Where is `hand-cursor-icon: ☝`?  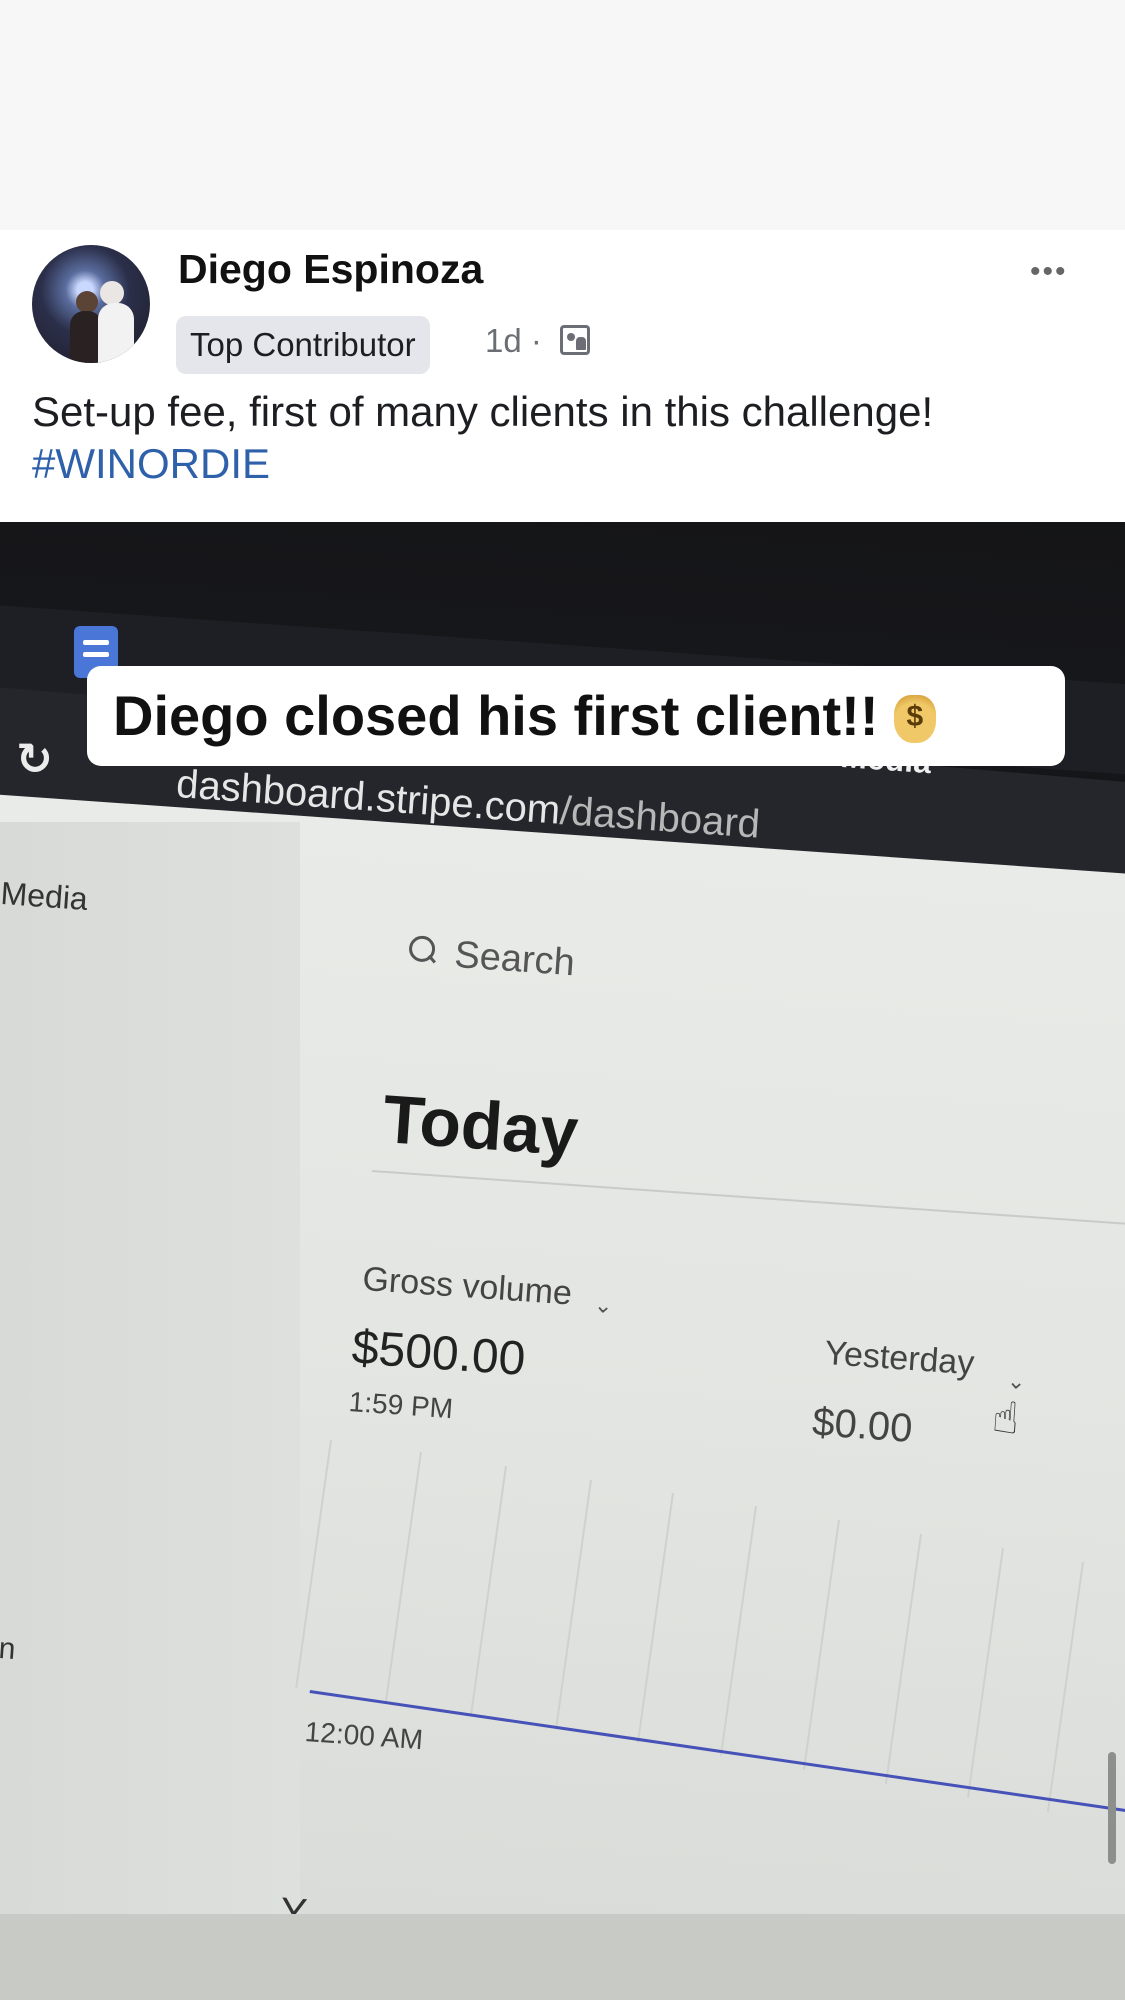 hand-cursor-icon: ☝ is located at coordinates (1005, 1418).